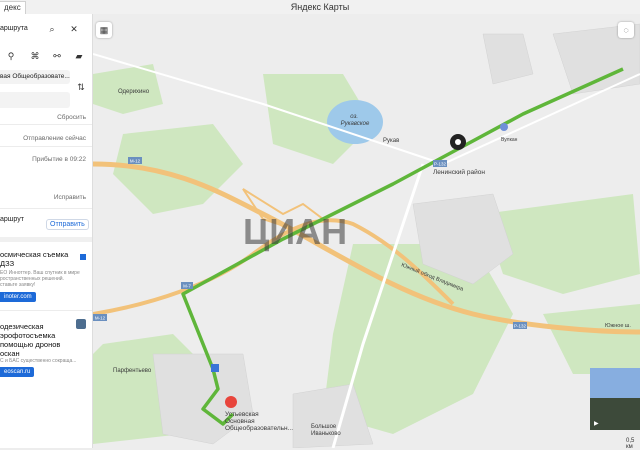  I want to click on label-destination-line-1: Устьевская, so click(242, 414).